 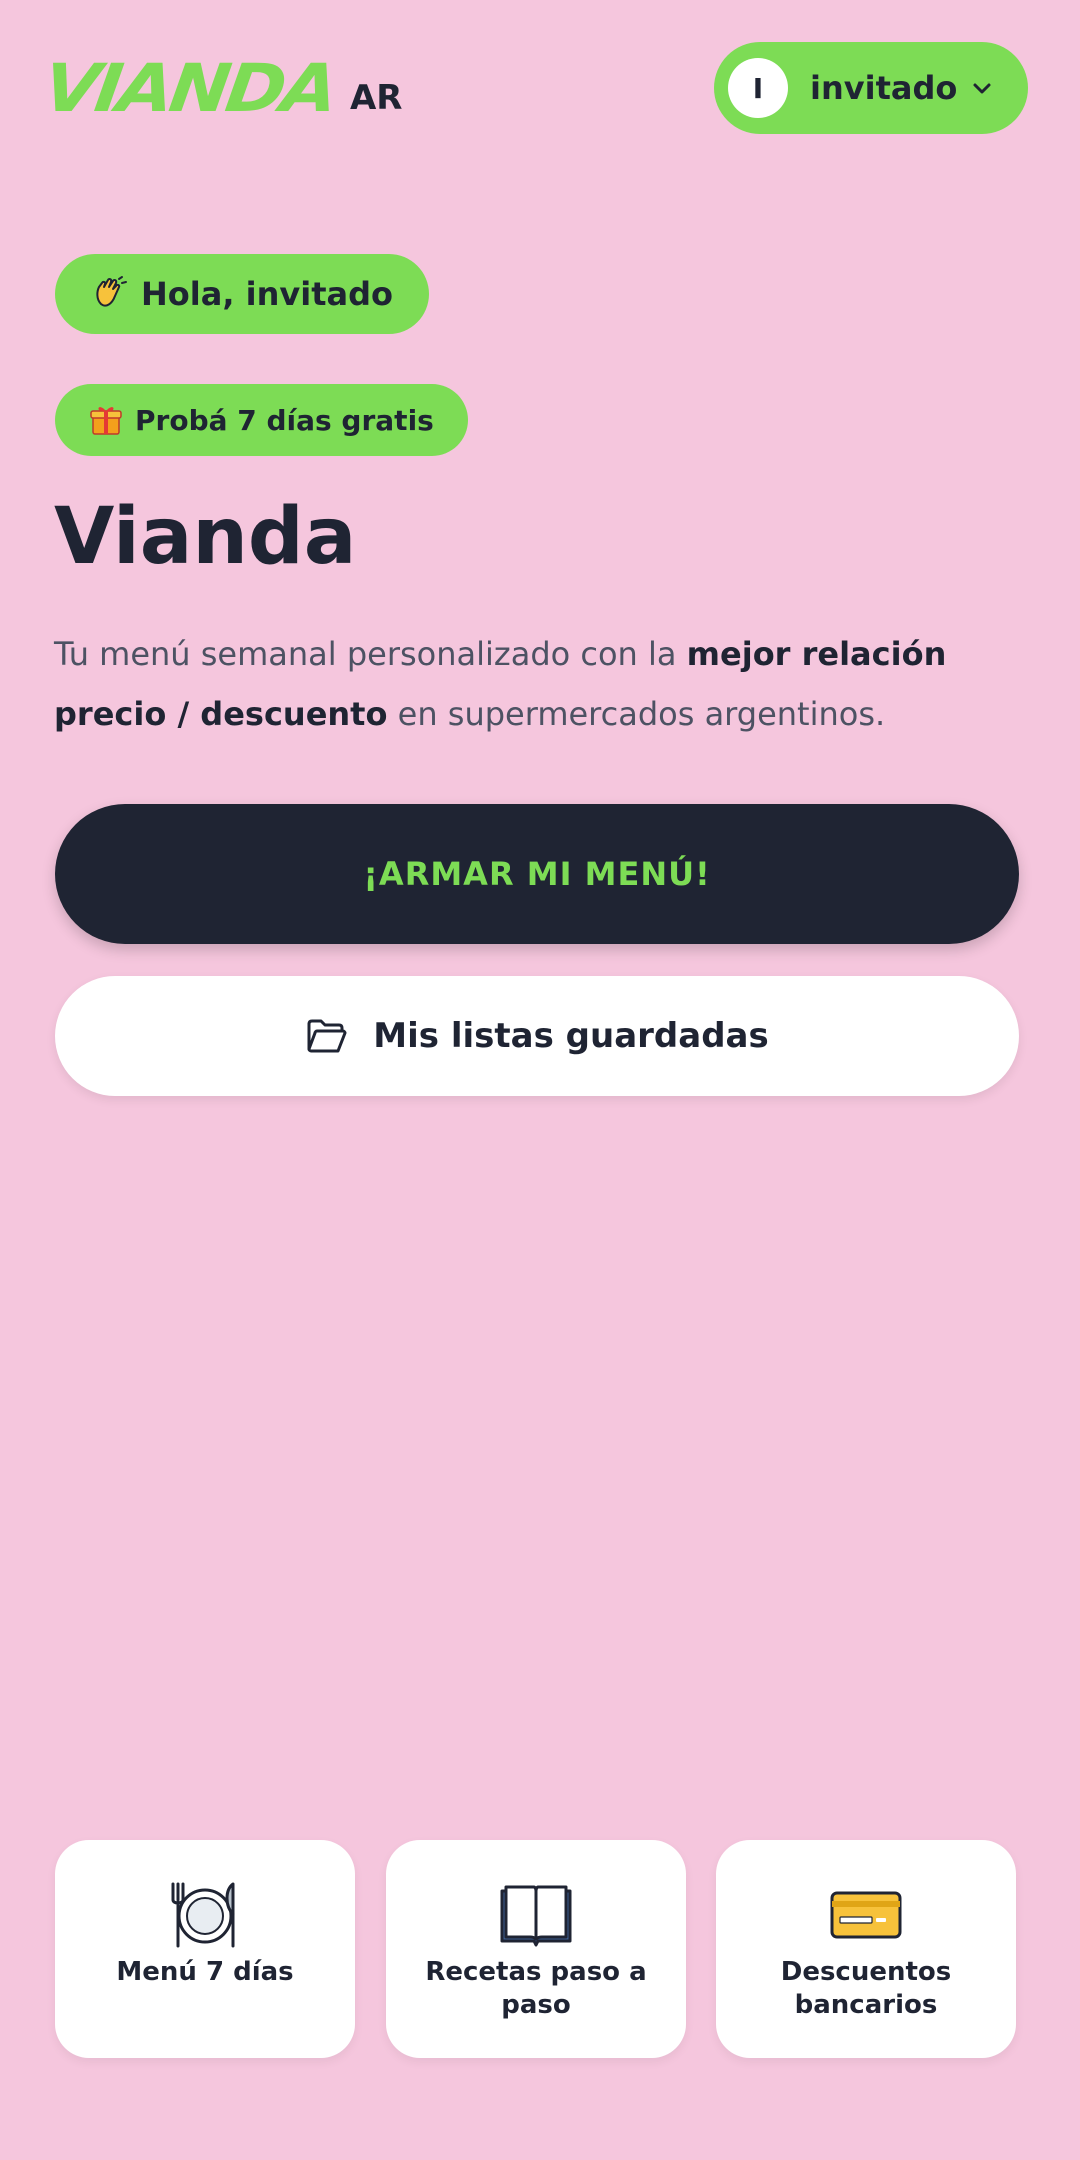 What do you see at coordinates (205, 537) in the screenshot?
I see `page-title: Vianda` at bounding box center [205, 537].